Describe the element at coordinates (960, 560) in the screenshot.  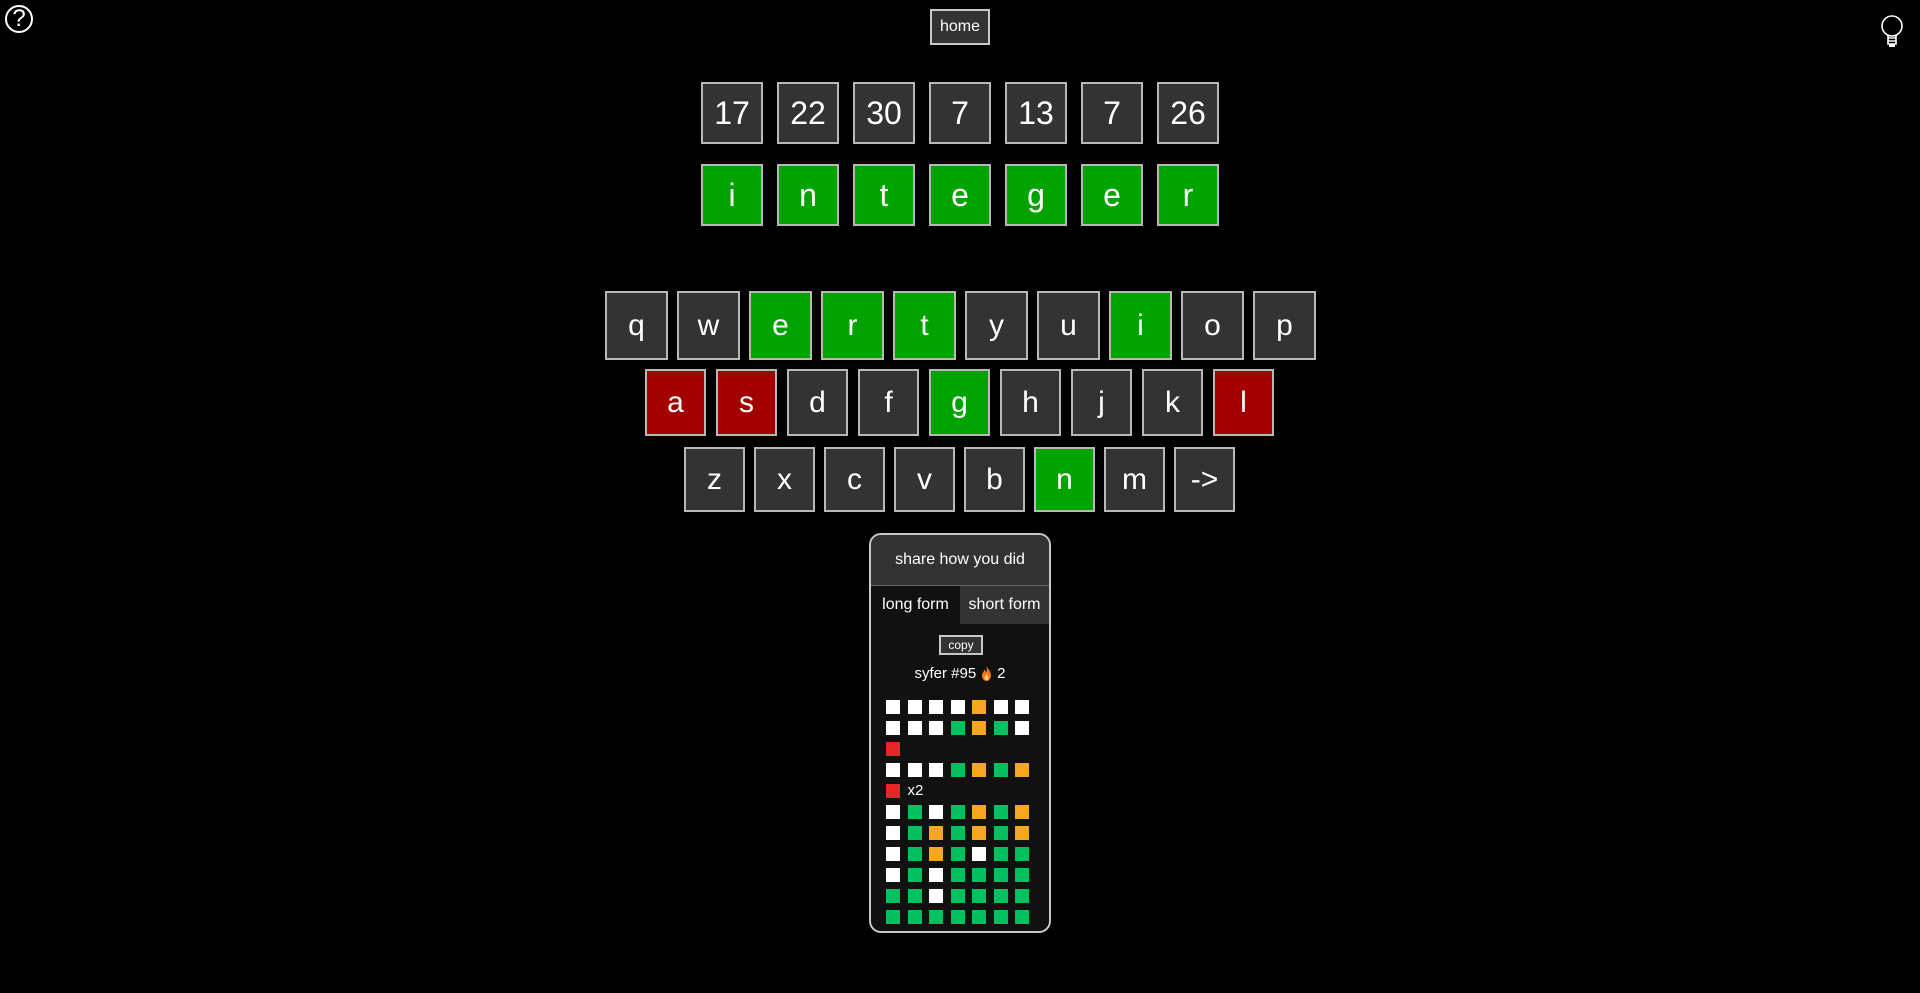
I see `share-title: share how you did` at that location.